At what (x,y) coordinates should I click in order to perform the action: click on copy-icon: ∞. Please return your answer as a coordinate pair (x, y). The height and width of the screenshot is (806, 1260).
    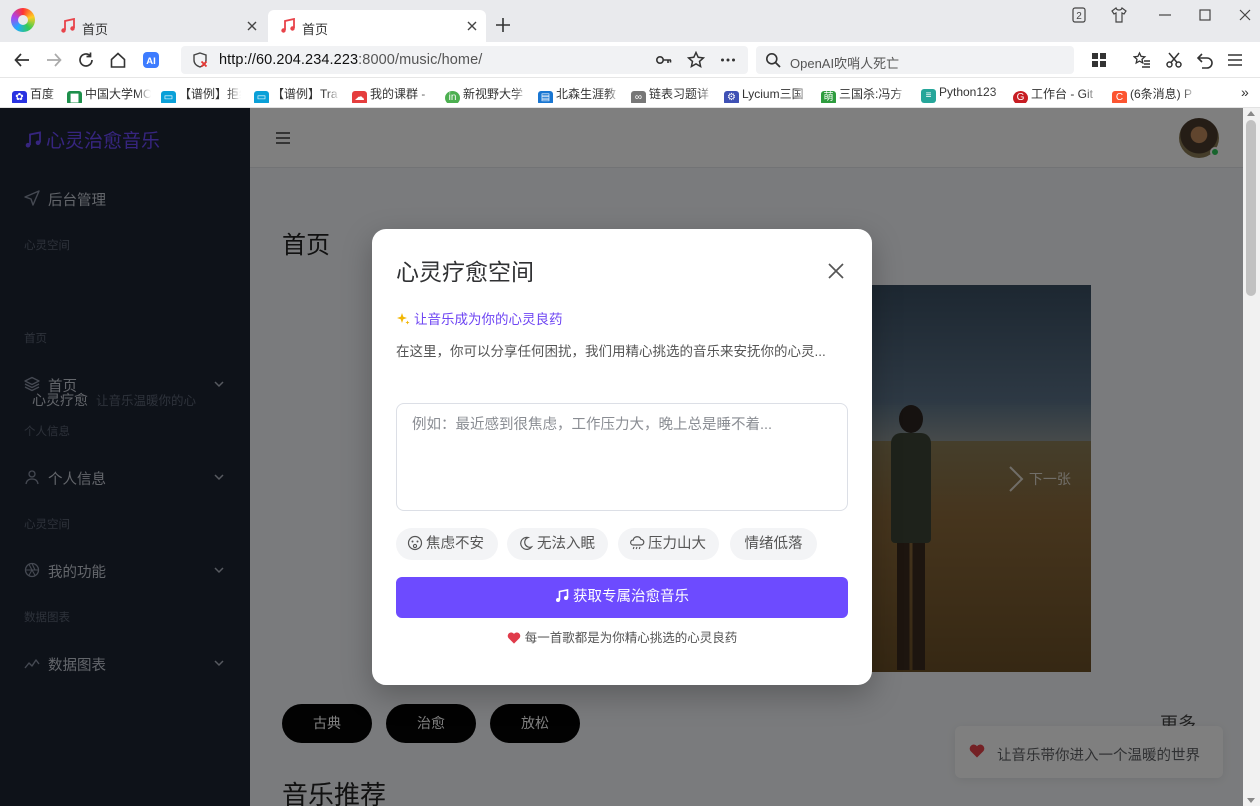
    Looking at the image, I should click on (638, 97).